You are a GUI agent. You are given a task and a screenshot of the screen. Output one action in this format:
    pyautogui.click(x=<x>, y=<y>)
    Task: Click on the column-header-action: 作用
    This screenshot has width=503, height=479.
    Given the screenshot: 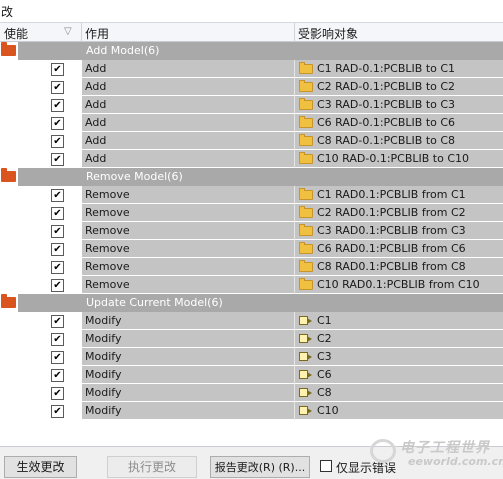 What is the action you would take?
    pyautogui.click(x=97, y=33)
    